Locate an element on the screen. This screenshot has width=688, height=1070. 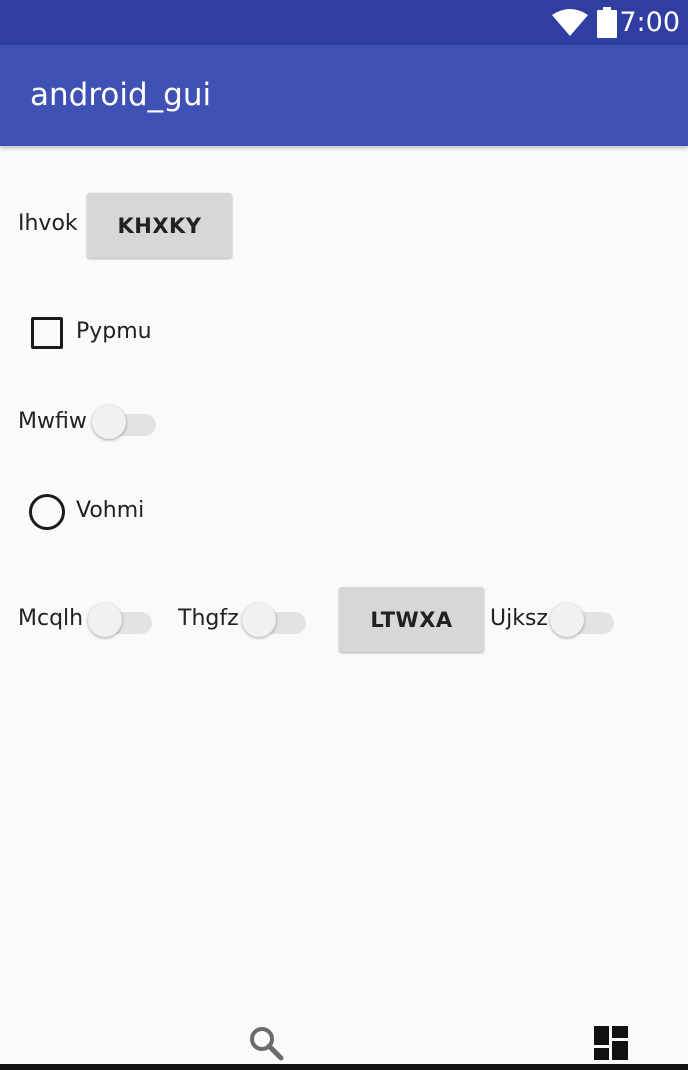
wifi-icon is located at coordinates (570, 22).